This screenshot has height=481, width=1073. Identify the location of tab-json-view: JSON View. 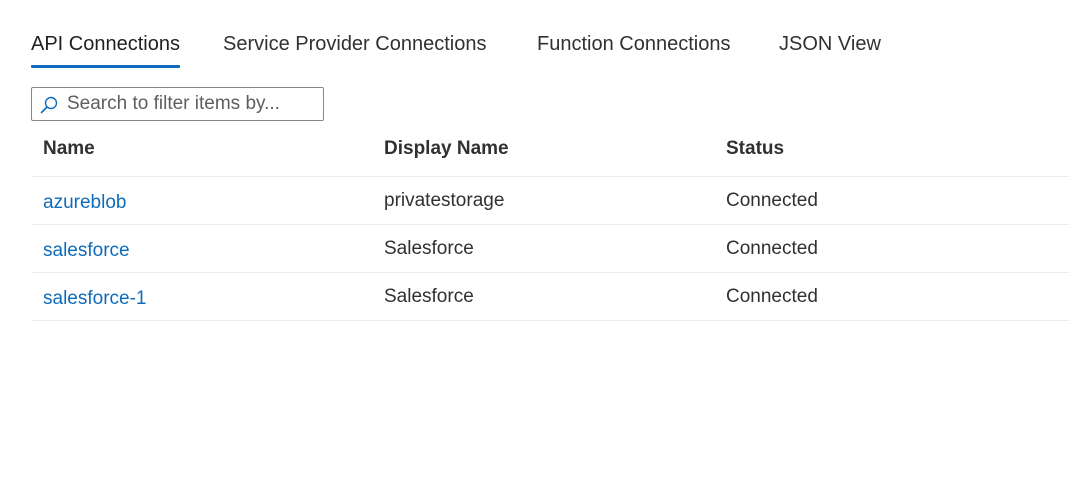
(830, 50).